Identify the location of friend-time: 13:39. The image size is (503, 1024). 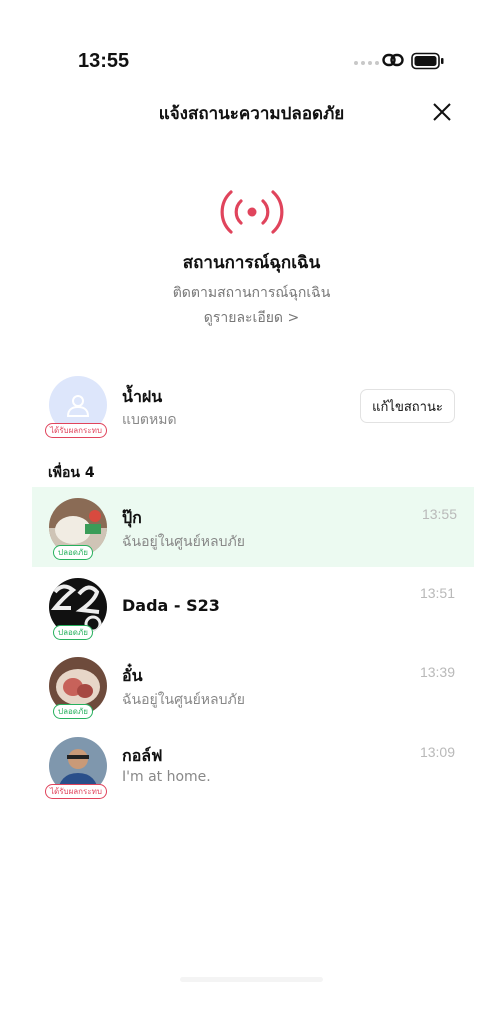
(437, 672).